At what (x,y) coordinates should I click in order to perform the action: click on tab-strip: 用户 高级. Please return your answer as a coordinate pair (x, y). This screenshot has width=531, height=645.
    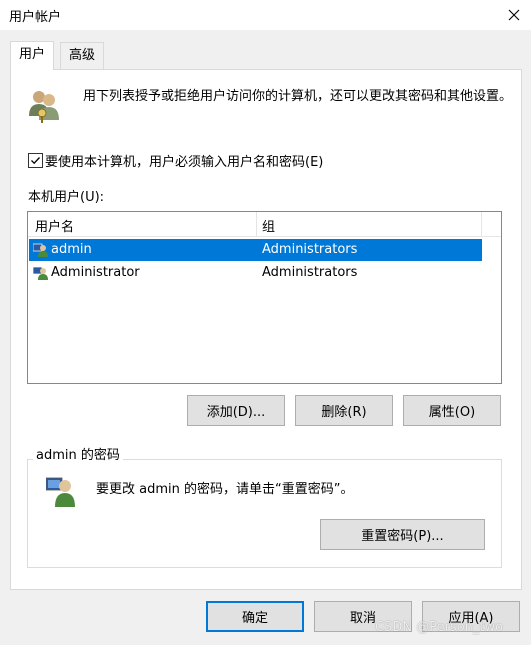
    Looking at the image, I should click on (265, 55).